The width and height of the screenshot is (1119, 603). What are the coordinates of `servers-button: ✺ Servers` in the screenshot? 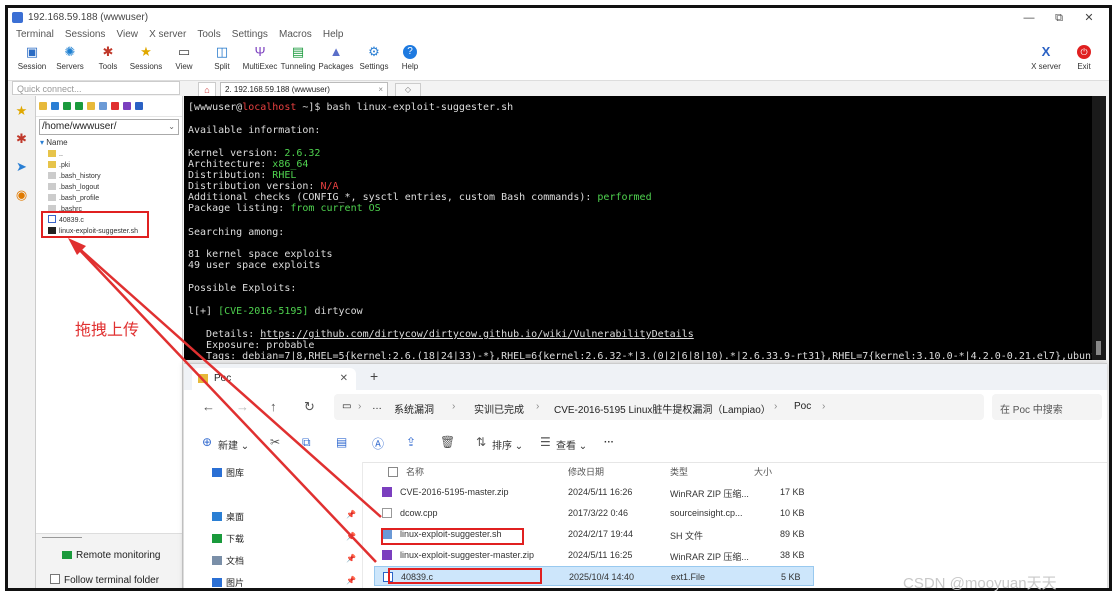 It's located at (70, 61).